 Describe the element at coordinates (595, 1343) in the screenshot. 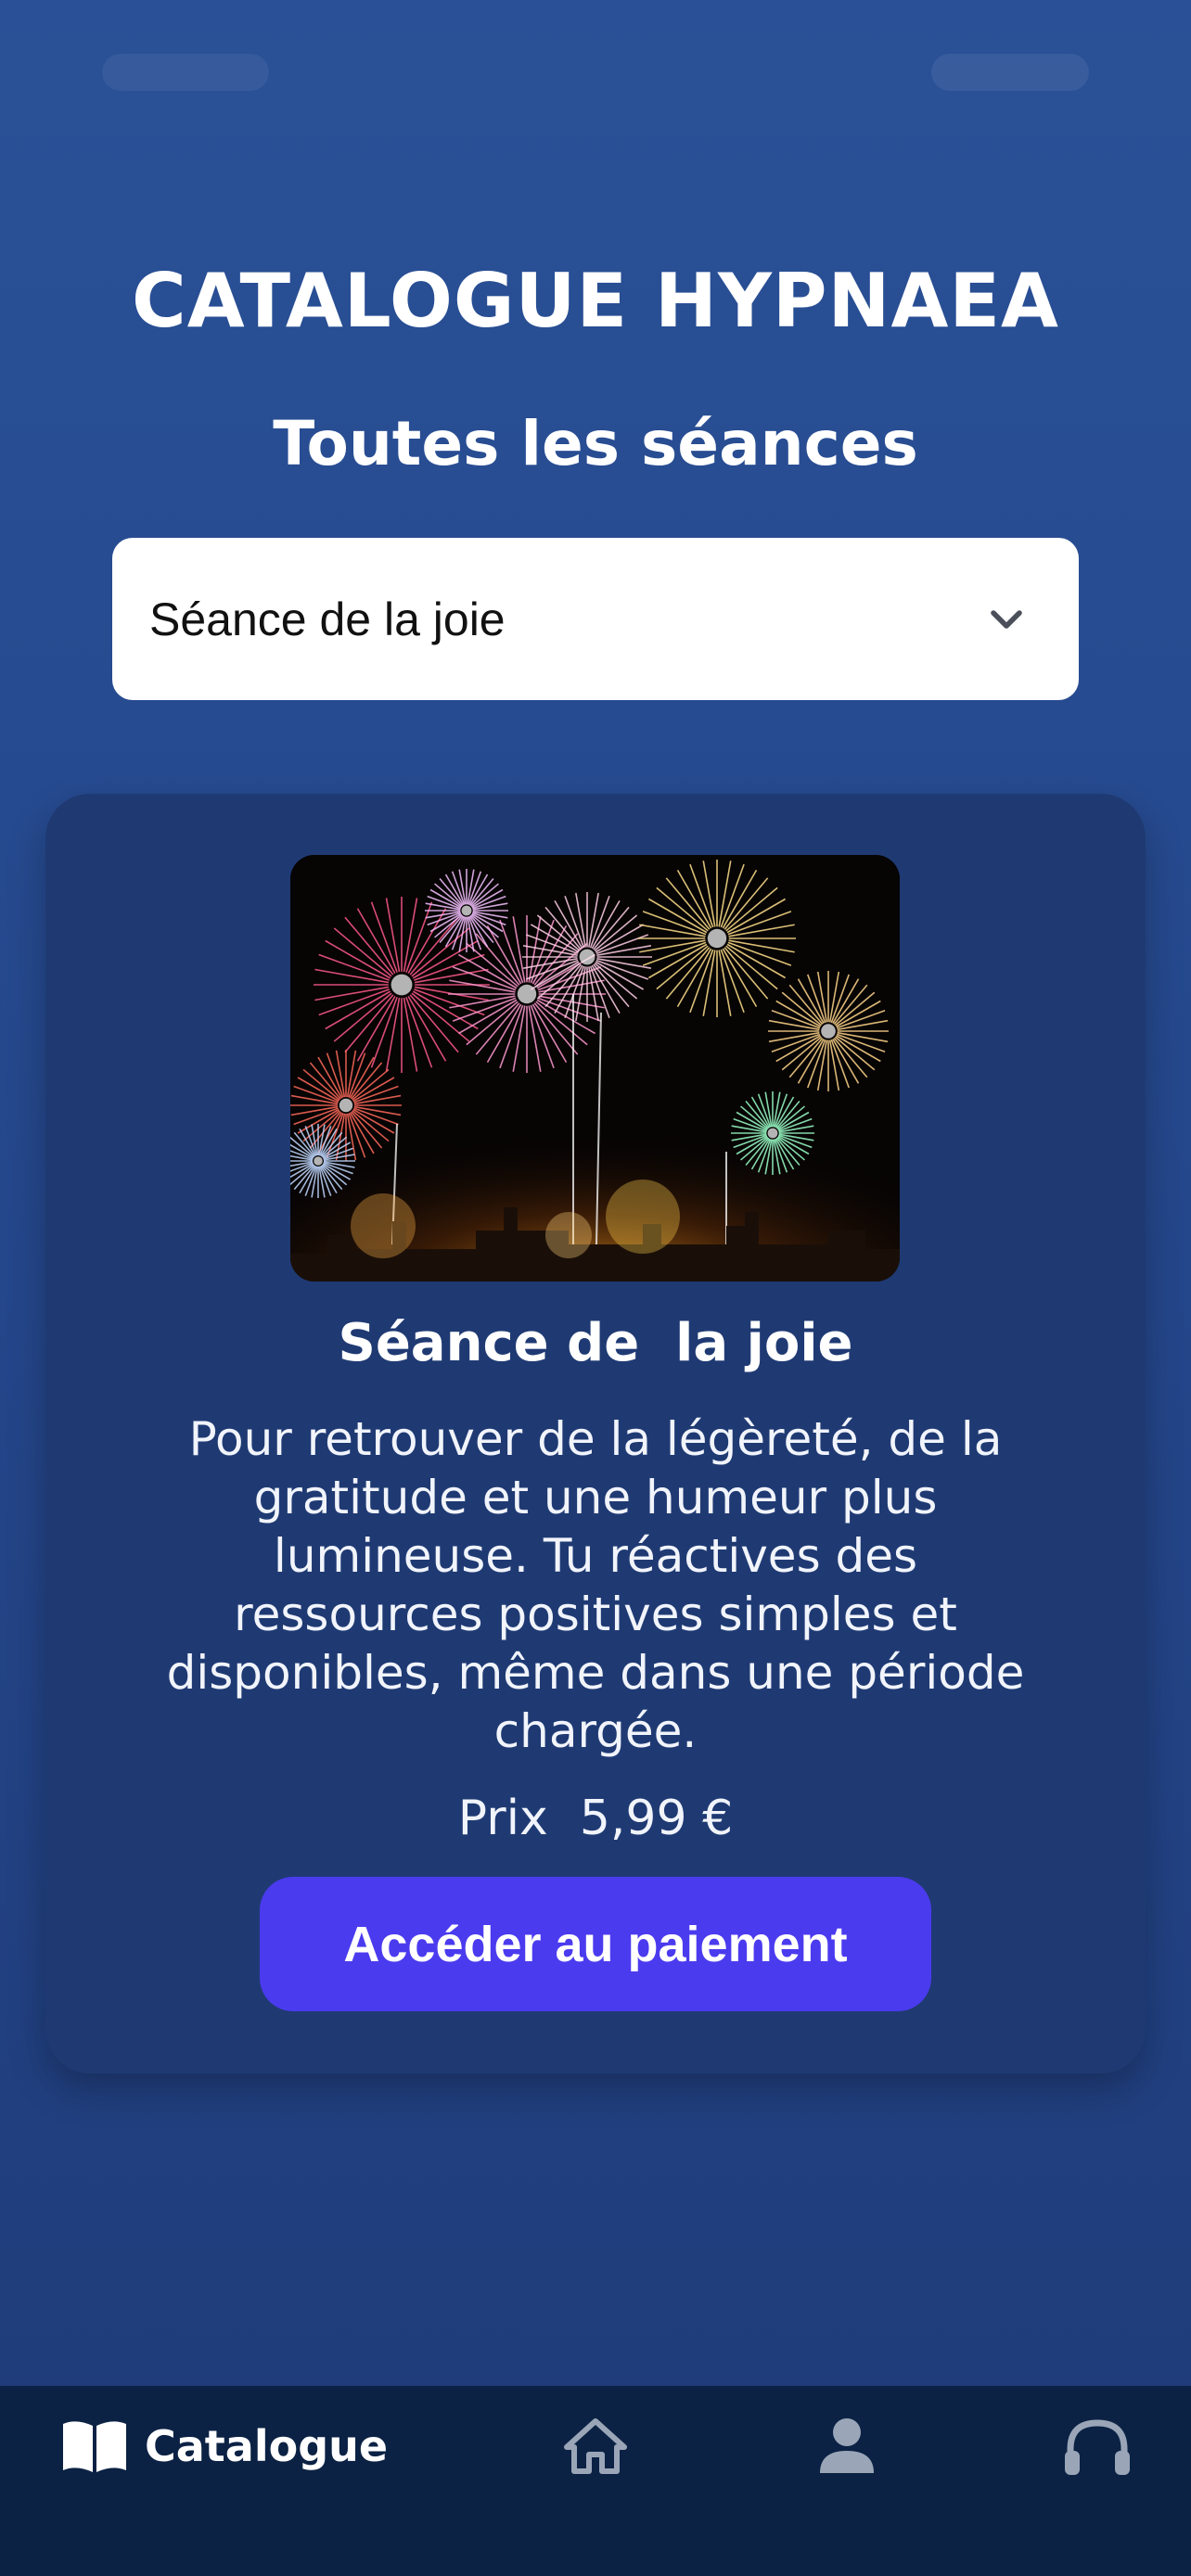

I see `session-title: Séance de la joie` at that location.